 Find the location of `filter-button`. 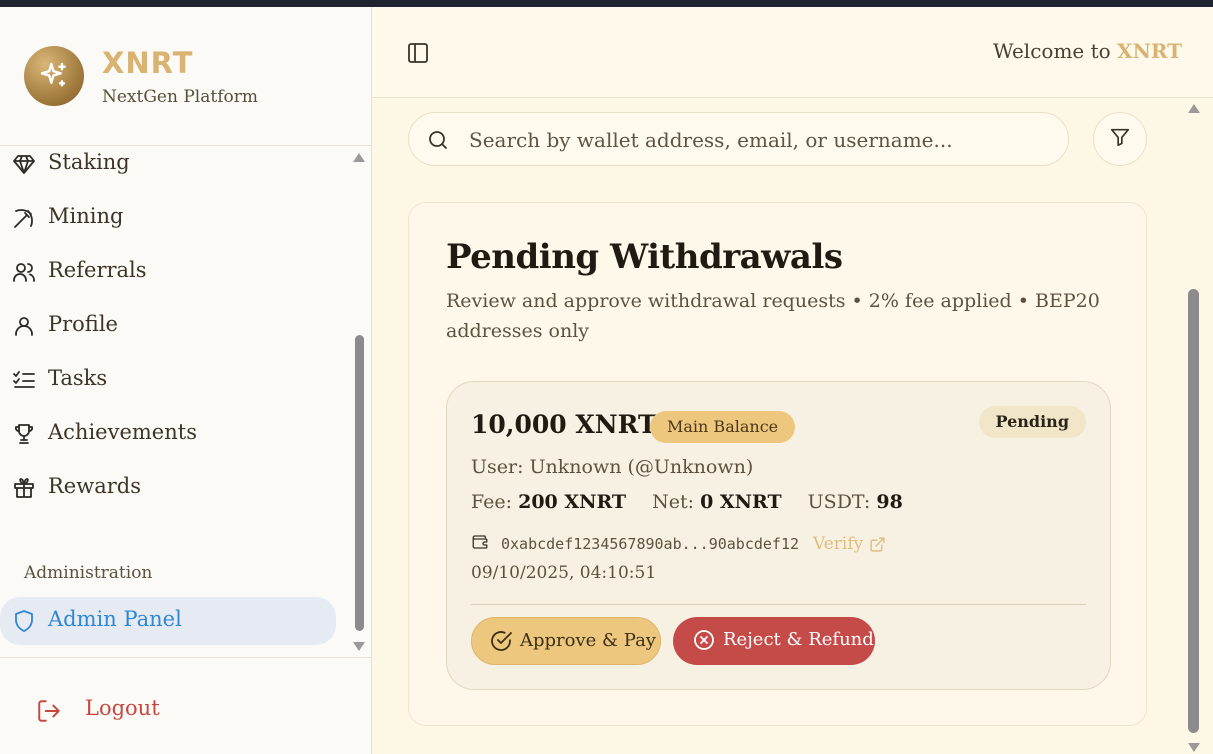

filter-button is located at coordinates (1120, 139).